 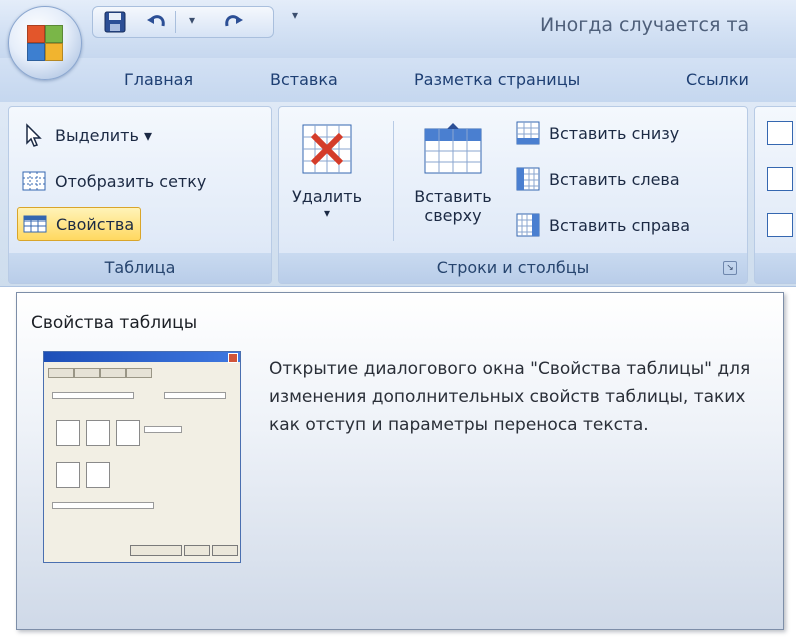 I want to click on save-icon, so click(x=115, y=22).